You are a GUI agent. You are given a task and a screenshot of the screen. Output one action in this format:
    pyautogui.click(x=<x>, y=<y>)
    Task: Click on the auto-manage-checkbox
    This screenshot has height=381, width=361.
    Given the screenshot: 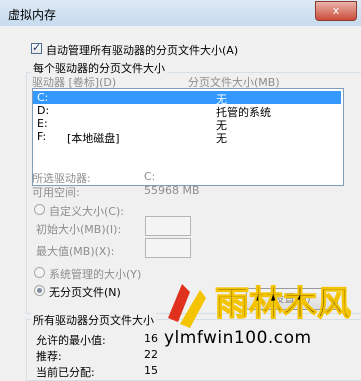 What is the action you would take?
    pyautogui.click(x=36, y=47)
    